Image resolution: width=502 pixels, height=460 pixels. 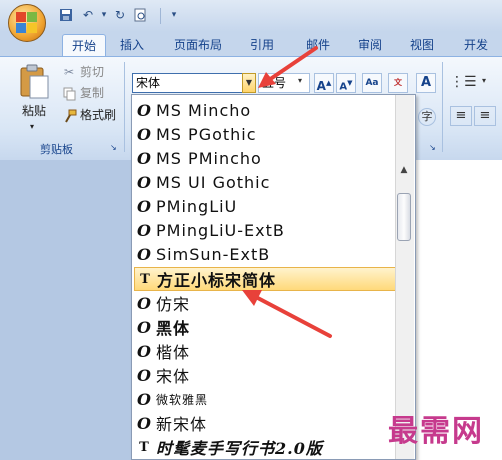 I want to click on quick-access-separator, so click(x=160, y=16).